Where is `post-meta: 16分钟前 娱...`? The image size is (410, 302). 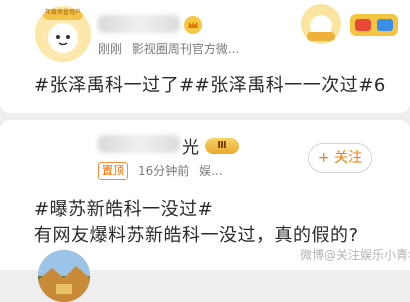 post-meta: 16分钟前 娱... is located at coordinates (180, 170).